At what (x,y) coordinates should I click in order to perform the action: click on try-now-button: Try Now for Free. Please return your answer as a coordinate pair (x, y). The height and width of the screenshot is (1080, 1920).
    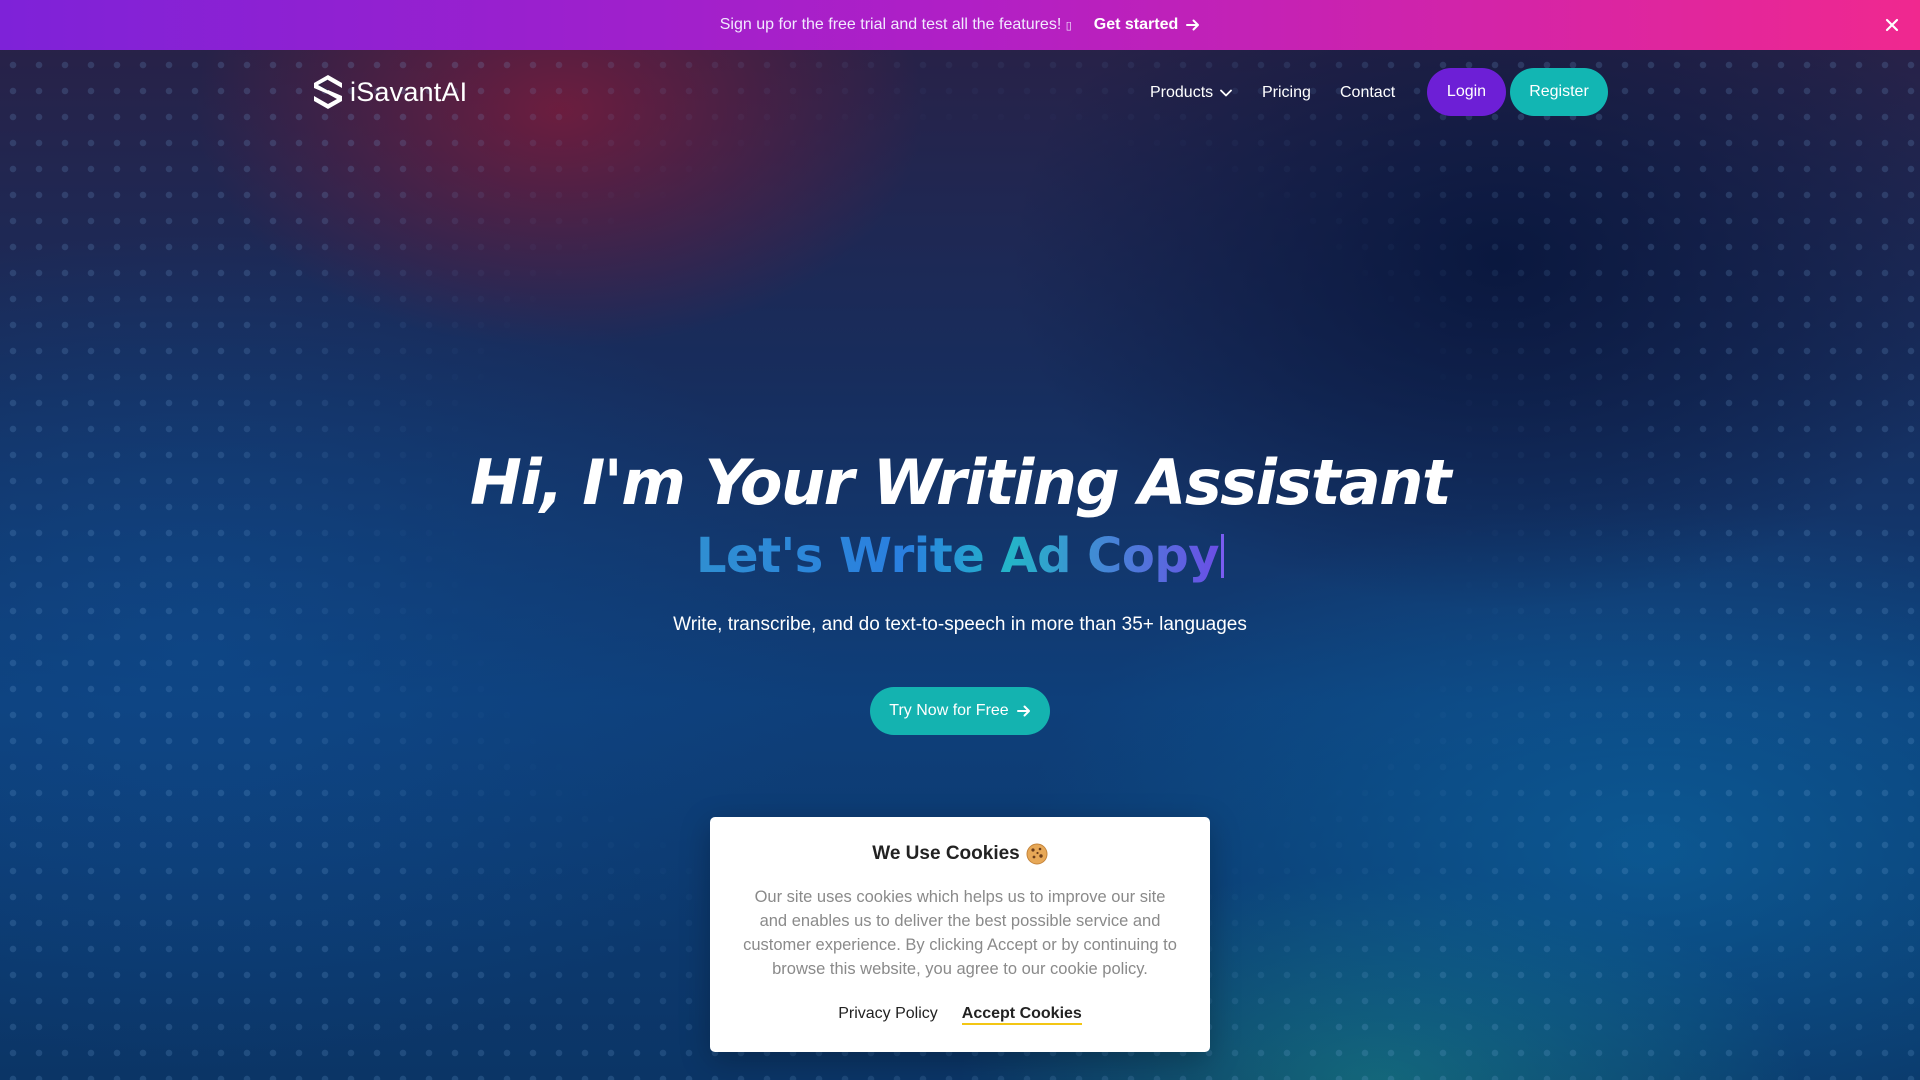
    Looking at the image, I should click on (960, 711).